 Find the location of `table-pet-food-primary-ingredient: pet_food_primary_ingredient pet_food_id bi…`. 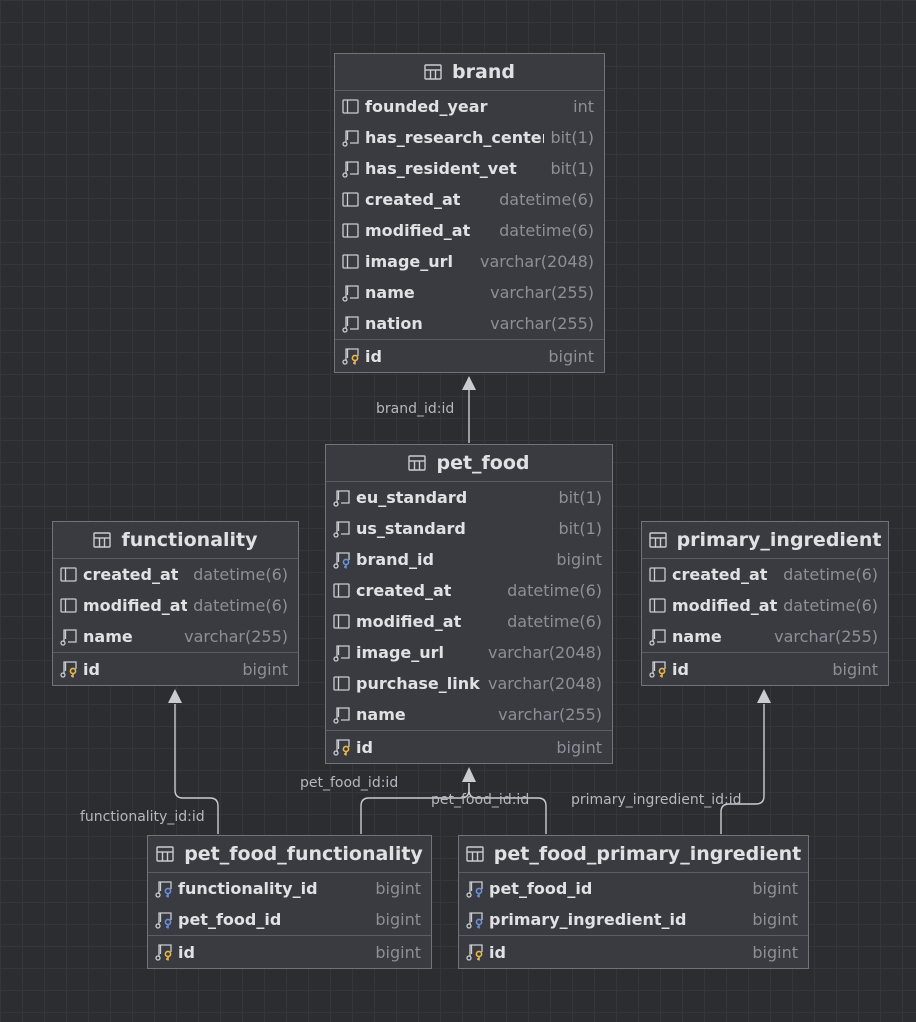

table-pet-food-primary-ingredient: pet_food_primary_ingredient pet_food_id bi… is located at coordinates (633, 902).